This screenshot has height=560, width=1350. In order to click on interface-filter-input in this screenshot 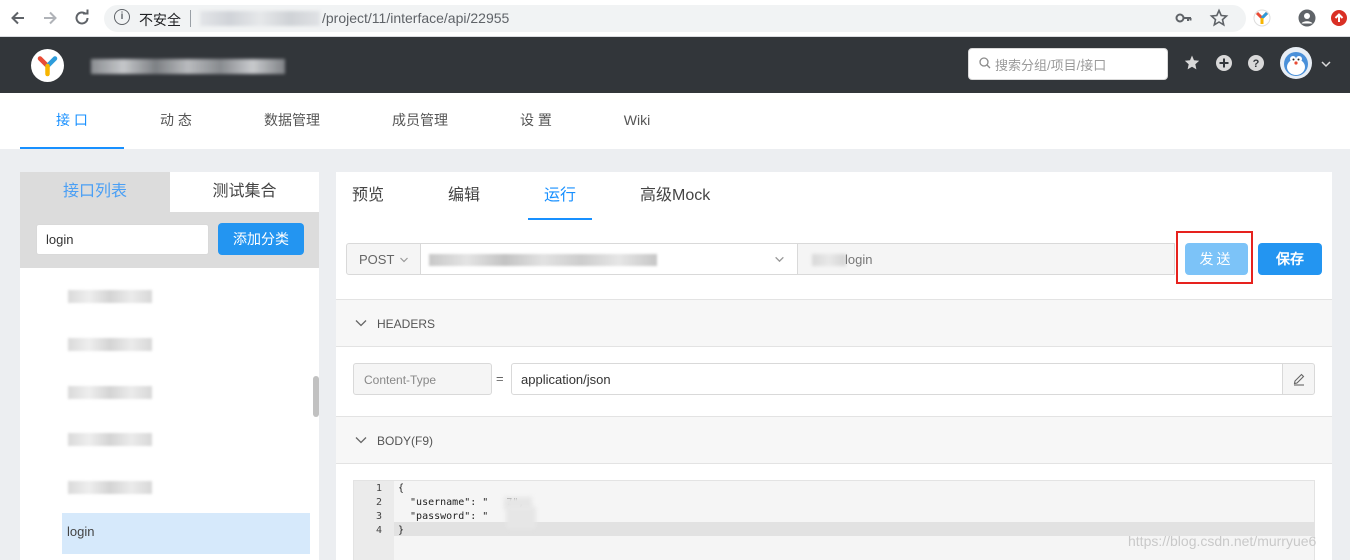, I will do `click(122, 239)`.